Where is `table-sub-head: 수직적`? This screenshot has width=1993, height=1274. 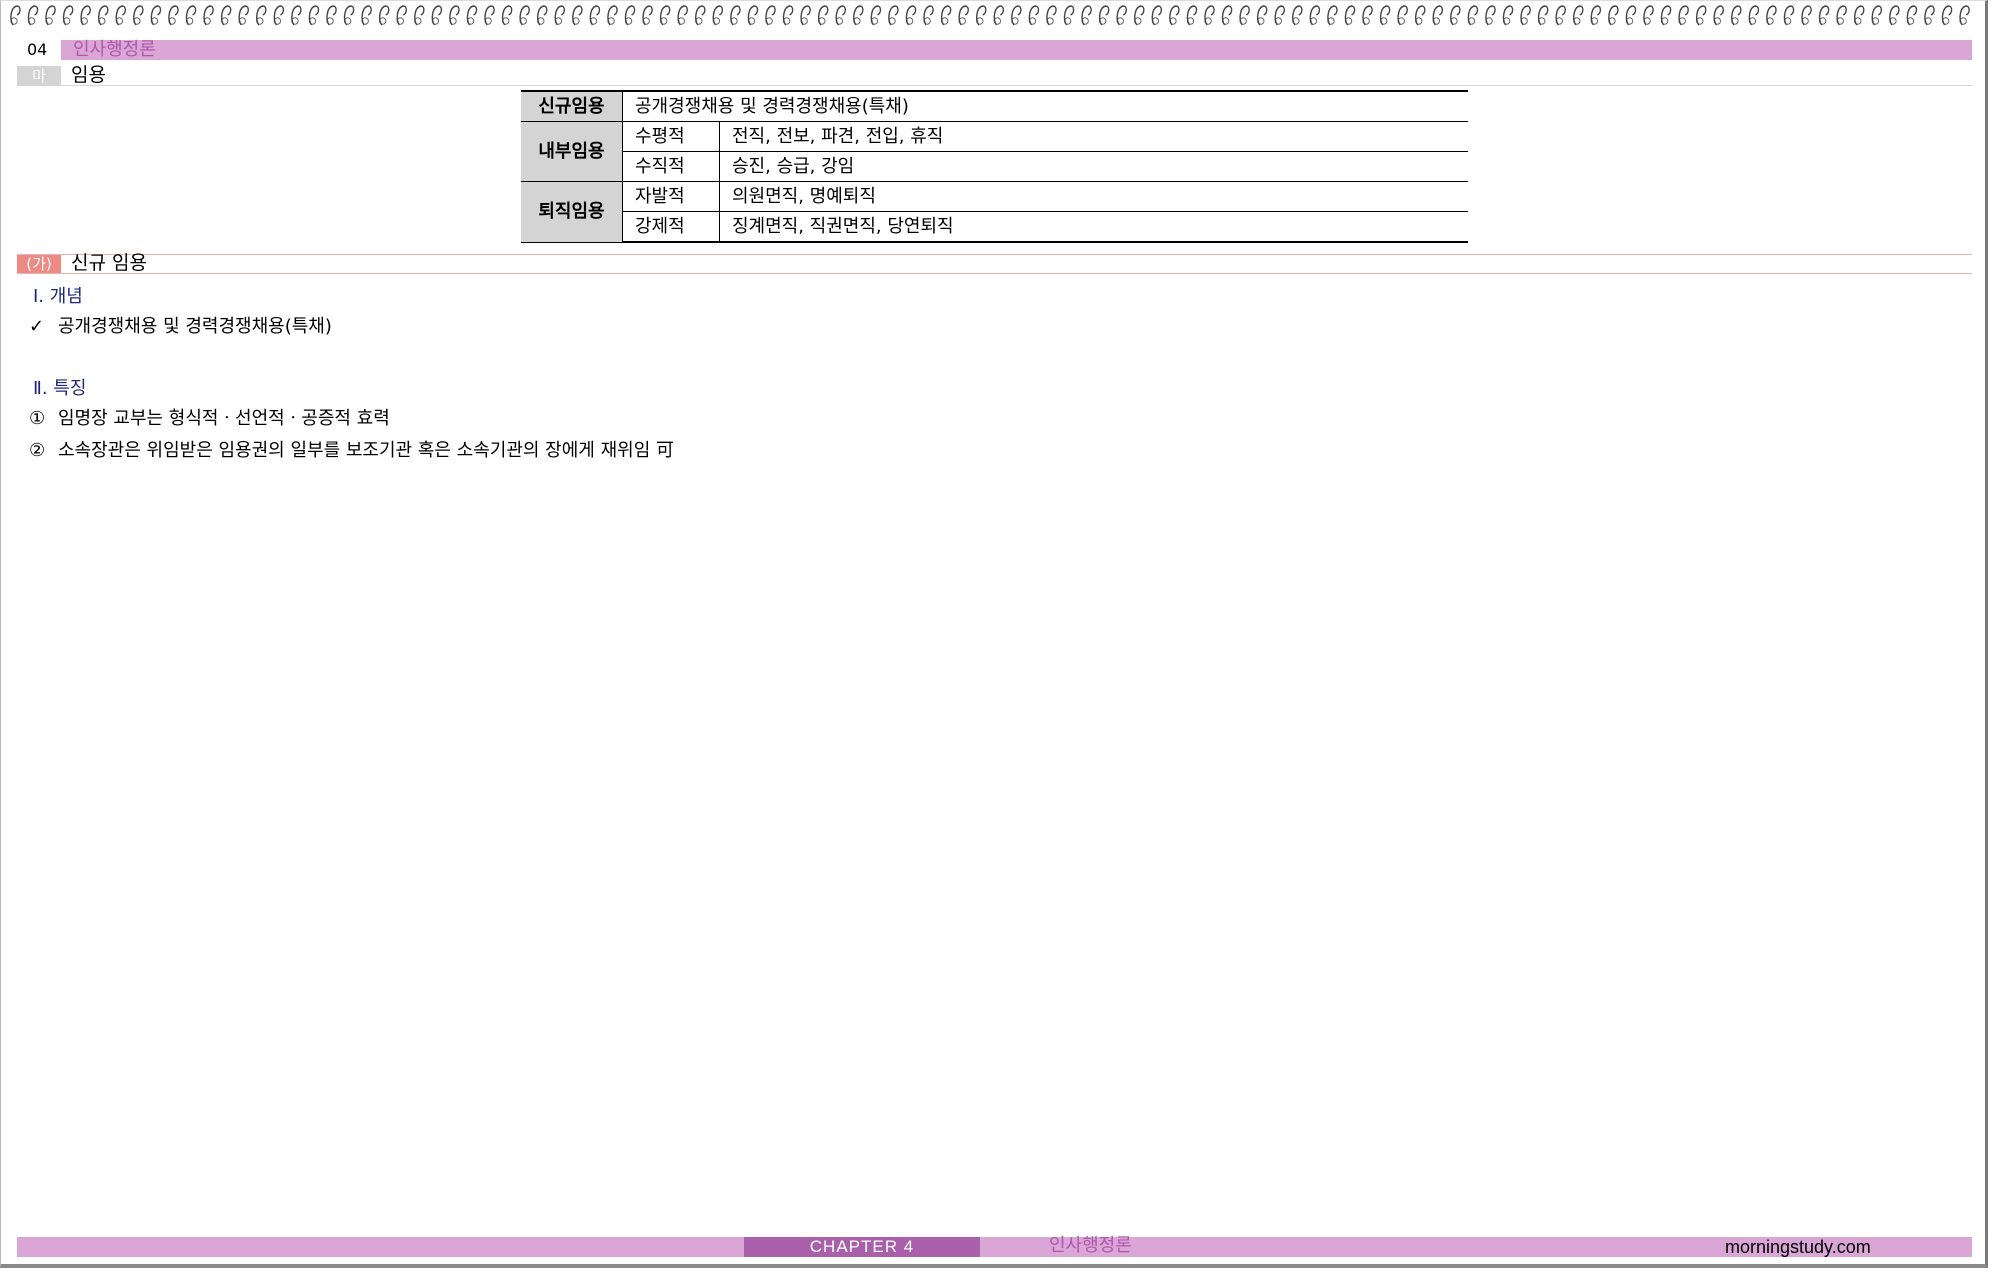 table-sub-head: 수직적 is located at coordinates (671, 166).